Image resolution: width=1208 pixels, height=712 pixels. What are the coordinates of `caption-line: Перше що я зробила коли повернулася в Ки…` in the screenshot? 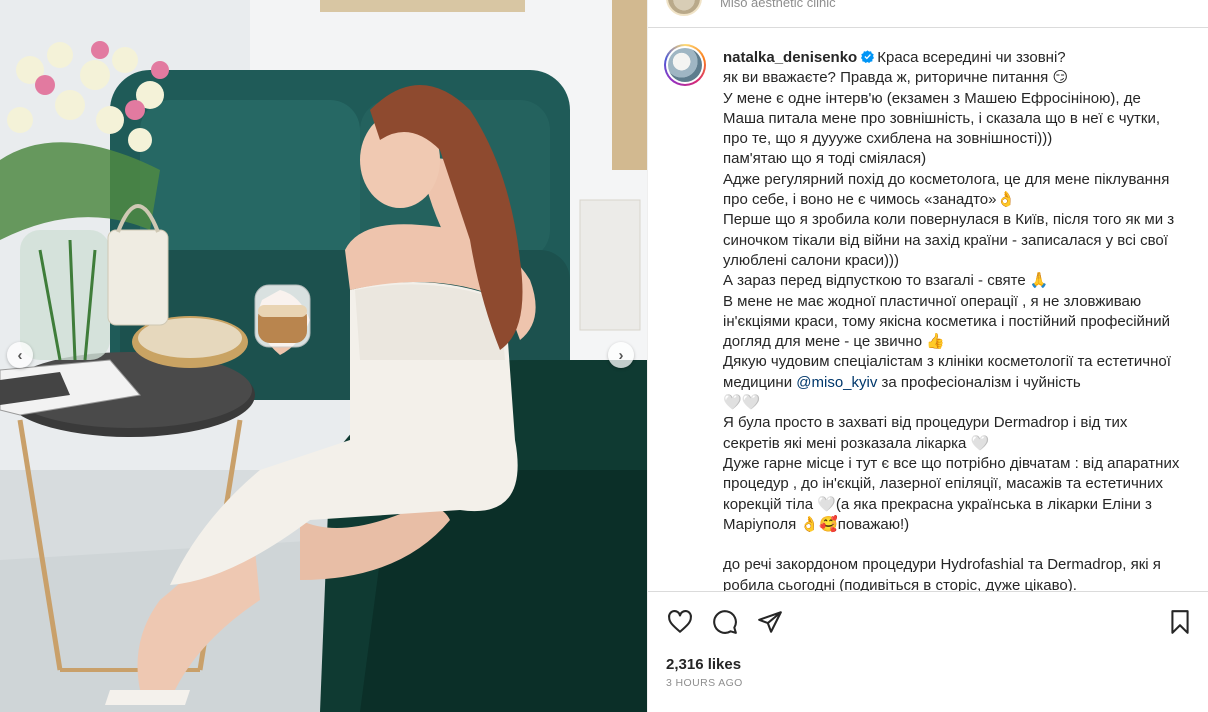 It's located at (951, 240).